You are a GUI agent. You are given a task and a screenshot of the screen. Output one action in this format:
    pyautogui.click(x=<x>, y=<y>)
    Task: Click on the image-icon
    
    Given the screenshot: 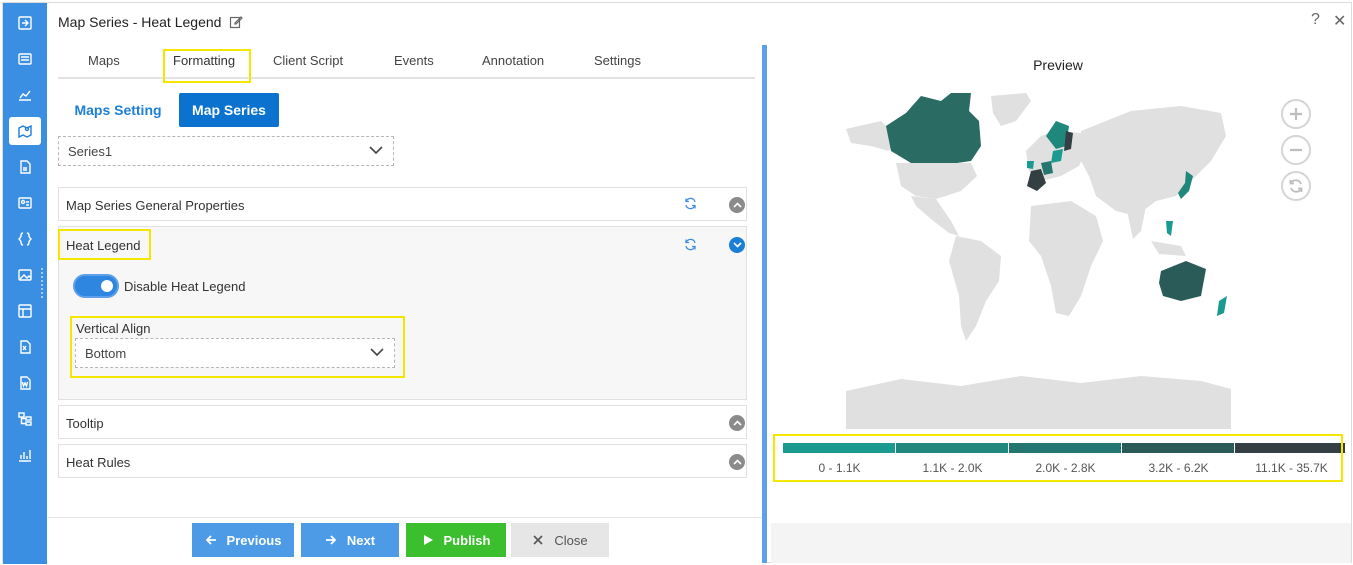 What is the action you would take?
    pyautogui.click(x=25, y=275)
    